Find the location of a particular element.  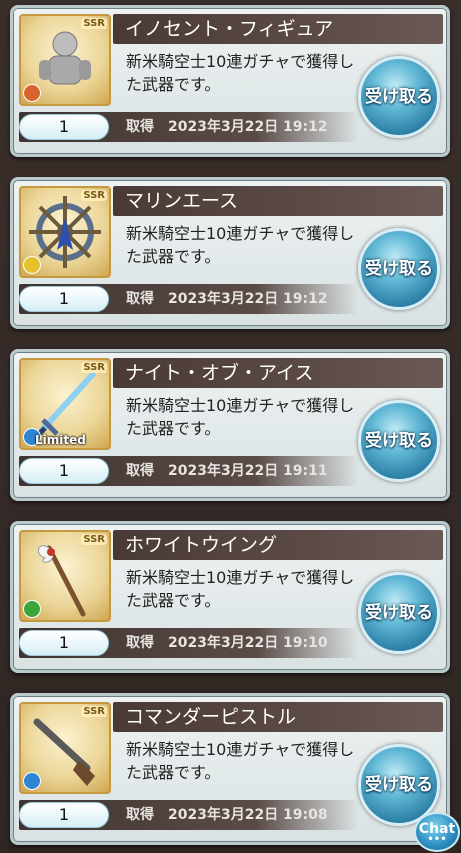

acquired-date: 2023年3月22日 19:08 is located at coordinates (248, 815).